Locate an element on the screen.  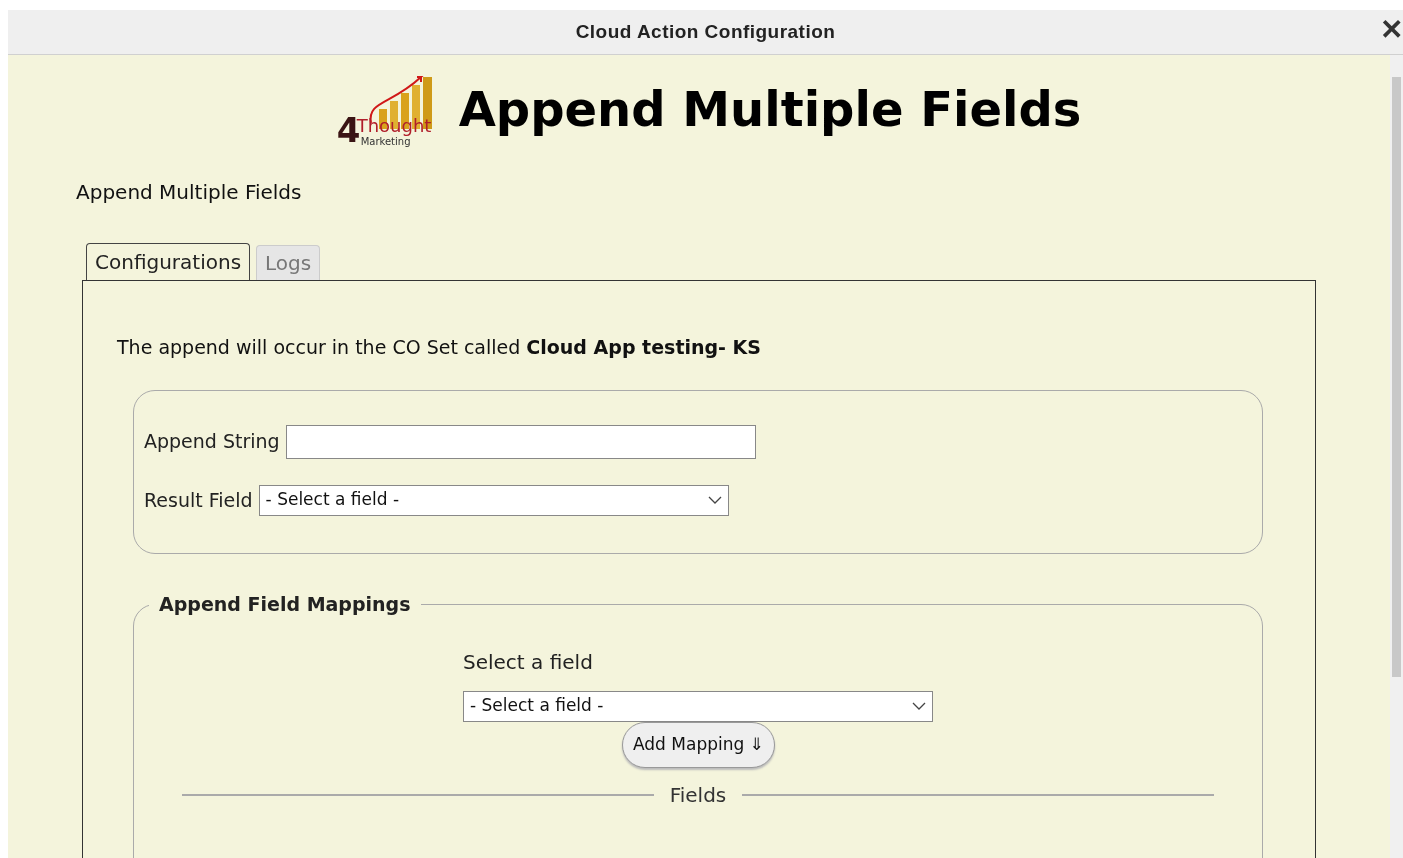
field-label: Select a field is located at coordinates (528, 662).